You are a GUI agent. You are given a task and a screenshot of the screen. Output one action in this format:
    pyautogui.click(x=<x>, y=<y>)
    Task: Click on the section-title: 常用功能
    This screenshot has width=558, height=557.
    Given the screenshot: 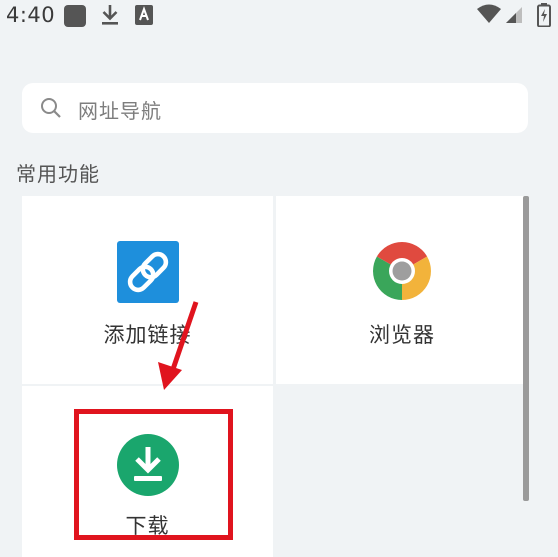 What is the action you would take?
    pyautogui.click(x=58, y=174)
    